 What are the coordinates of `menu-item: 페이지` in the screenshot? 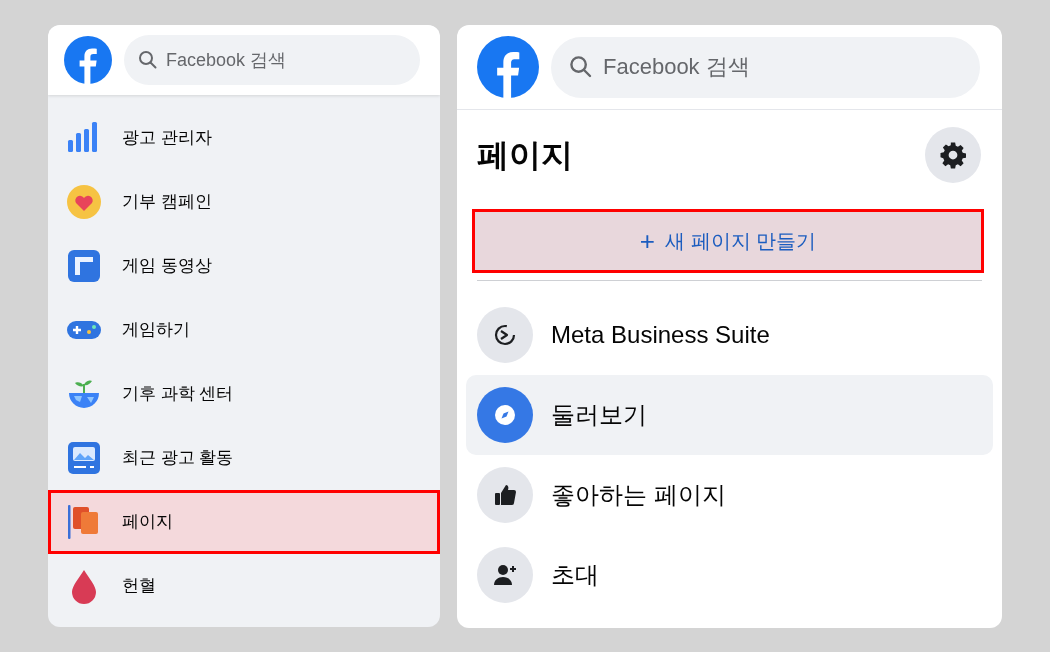 It's located at (244, 522).